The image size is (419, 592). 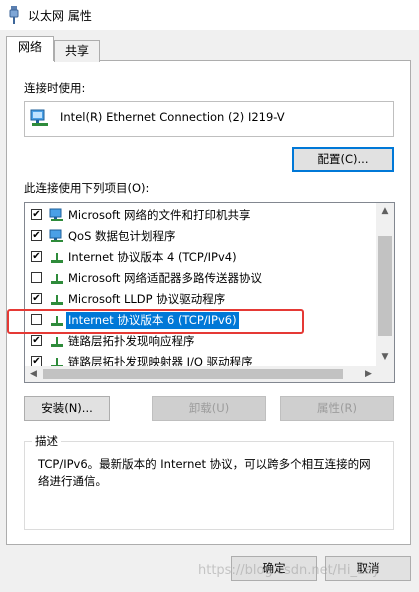 I want to click on properties-button: 属性(R), so click(x=337, y=408).